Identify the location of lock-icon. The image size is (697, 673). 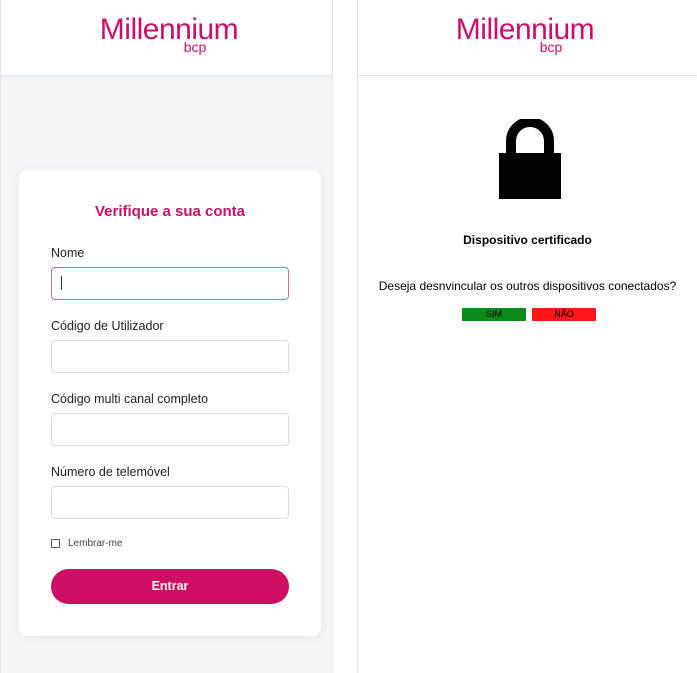
(530, 159).